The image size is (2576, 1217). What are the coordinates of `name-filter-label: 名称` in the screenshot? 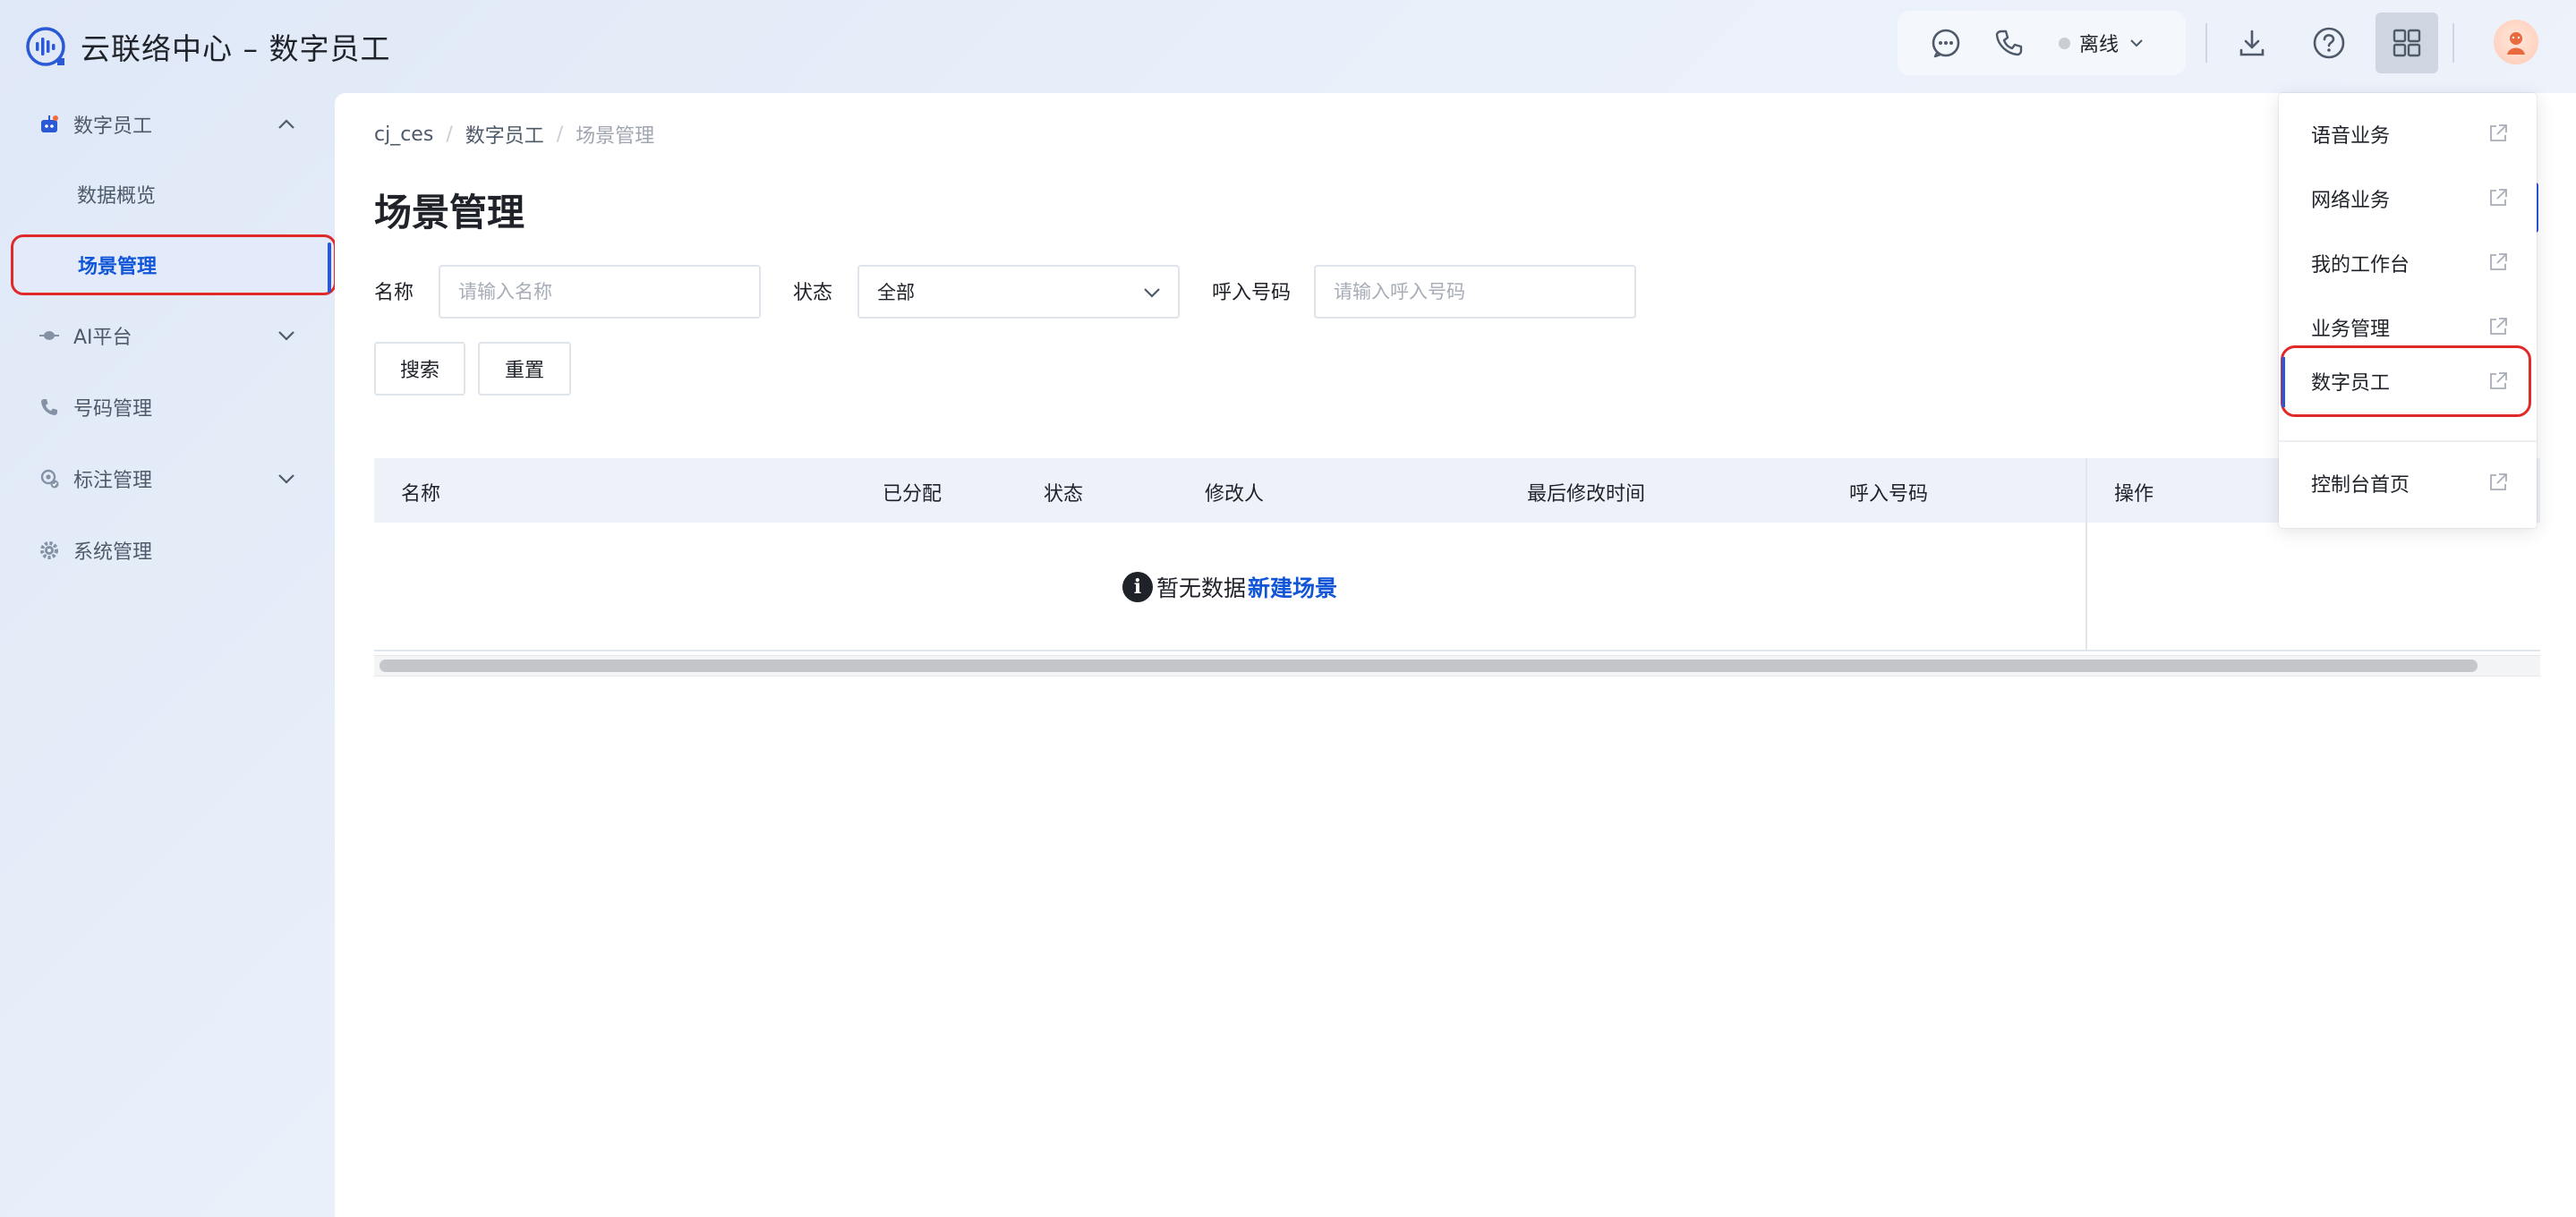 It's located at (394, 293).